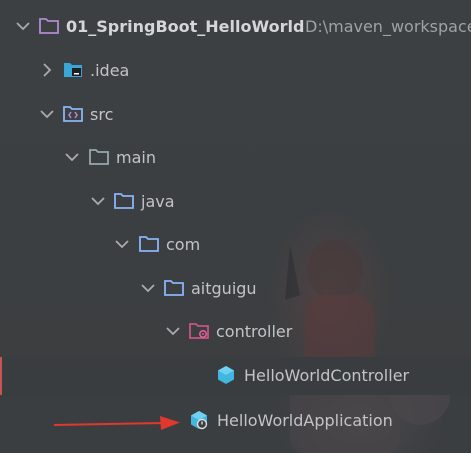 The height and width of the screenshot is (453, 471). Describe the element at coordinates (235, 245) in the screenshot. I see `tree-row-com: com` at that location.